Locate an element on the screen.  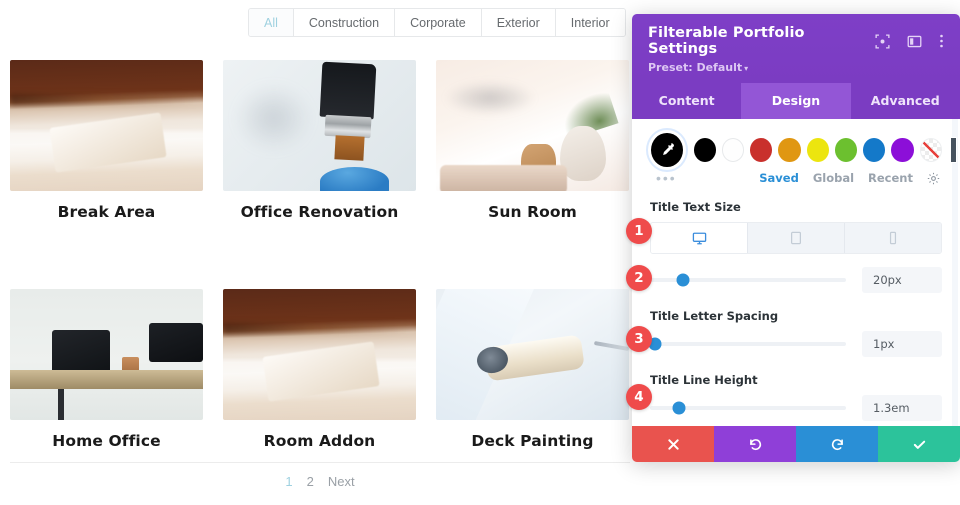
modal-header-icons is located at coordinates (909, 41).